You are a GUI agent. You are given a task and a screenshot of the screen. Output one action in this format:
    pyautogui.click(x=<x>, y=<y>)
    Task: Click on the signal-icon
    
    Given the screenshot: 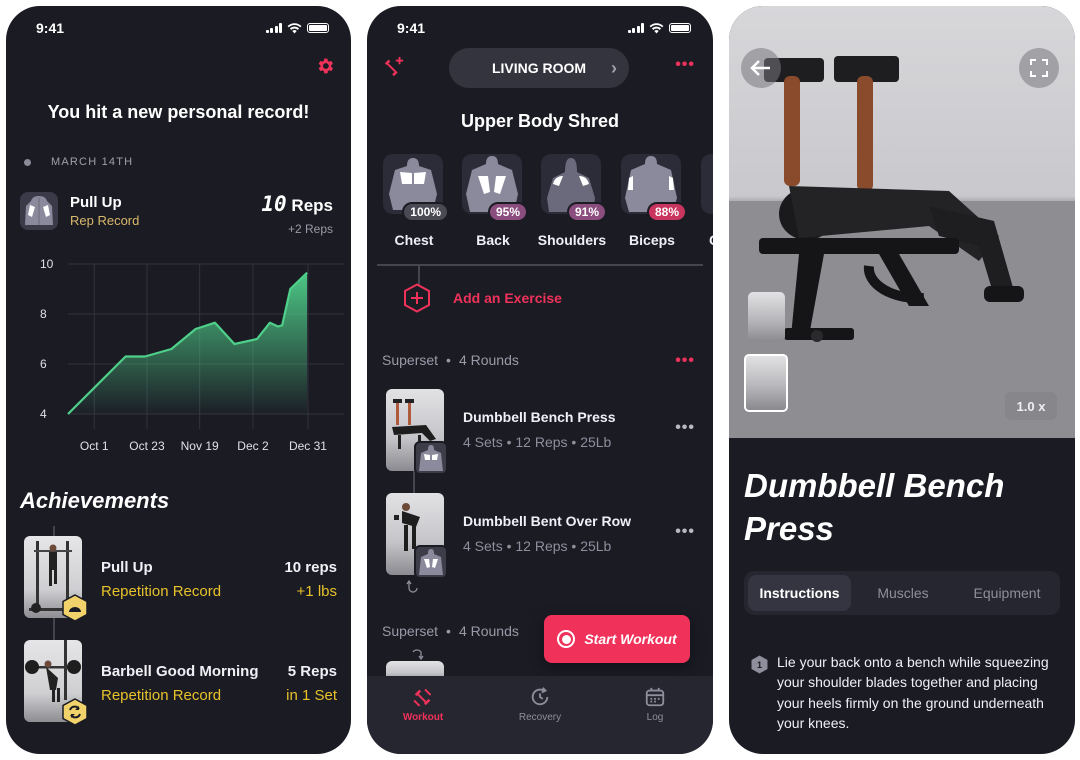 What is the action you would take?
    pyautogui.click(x=273, y=28)
    